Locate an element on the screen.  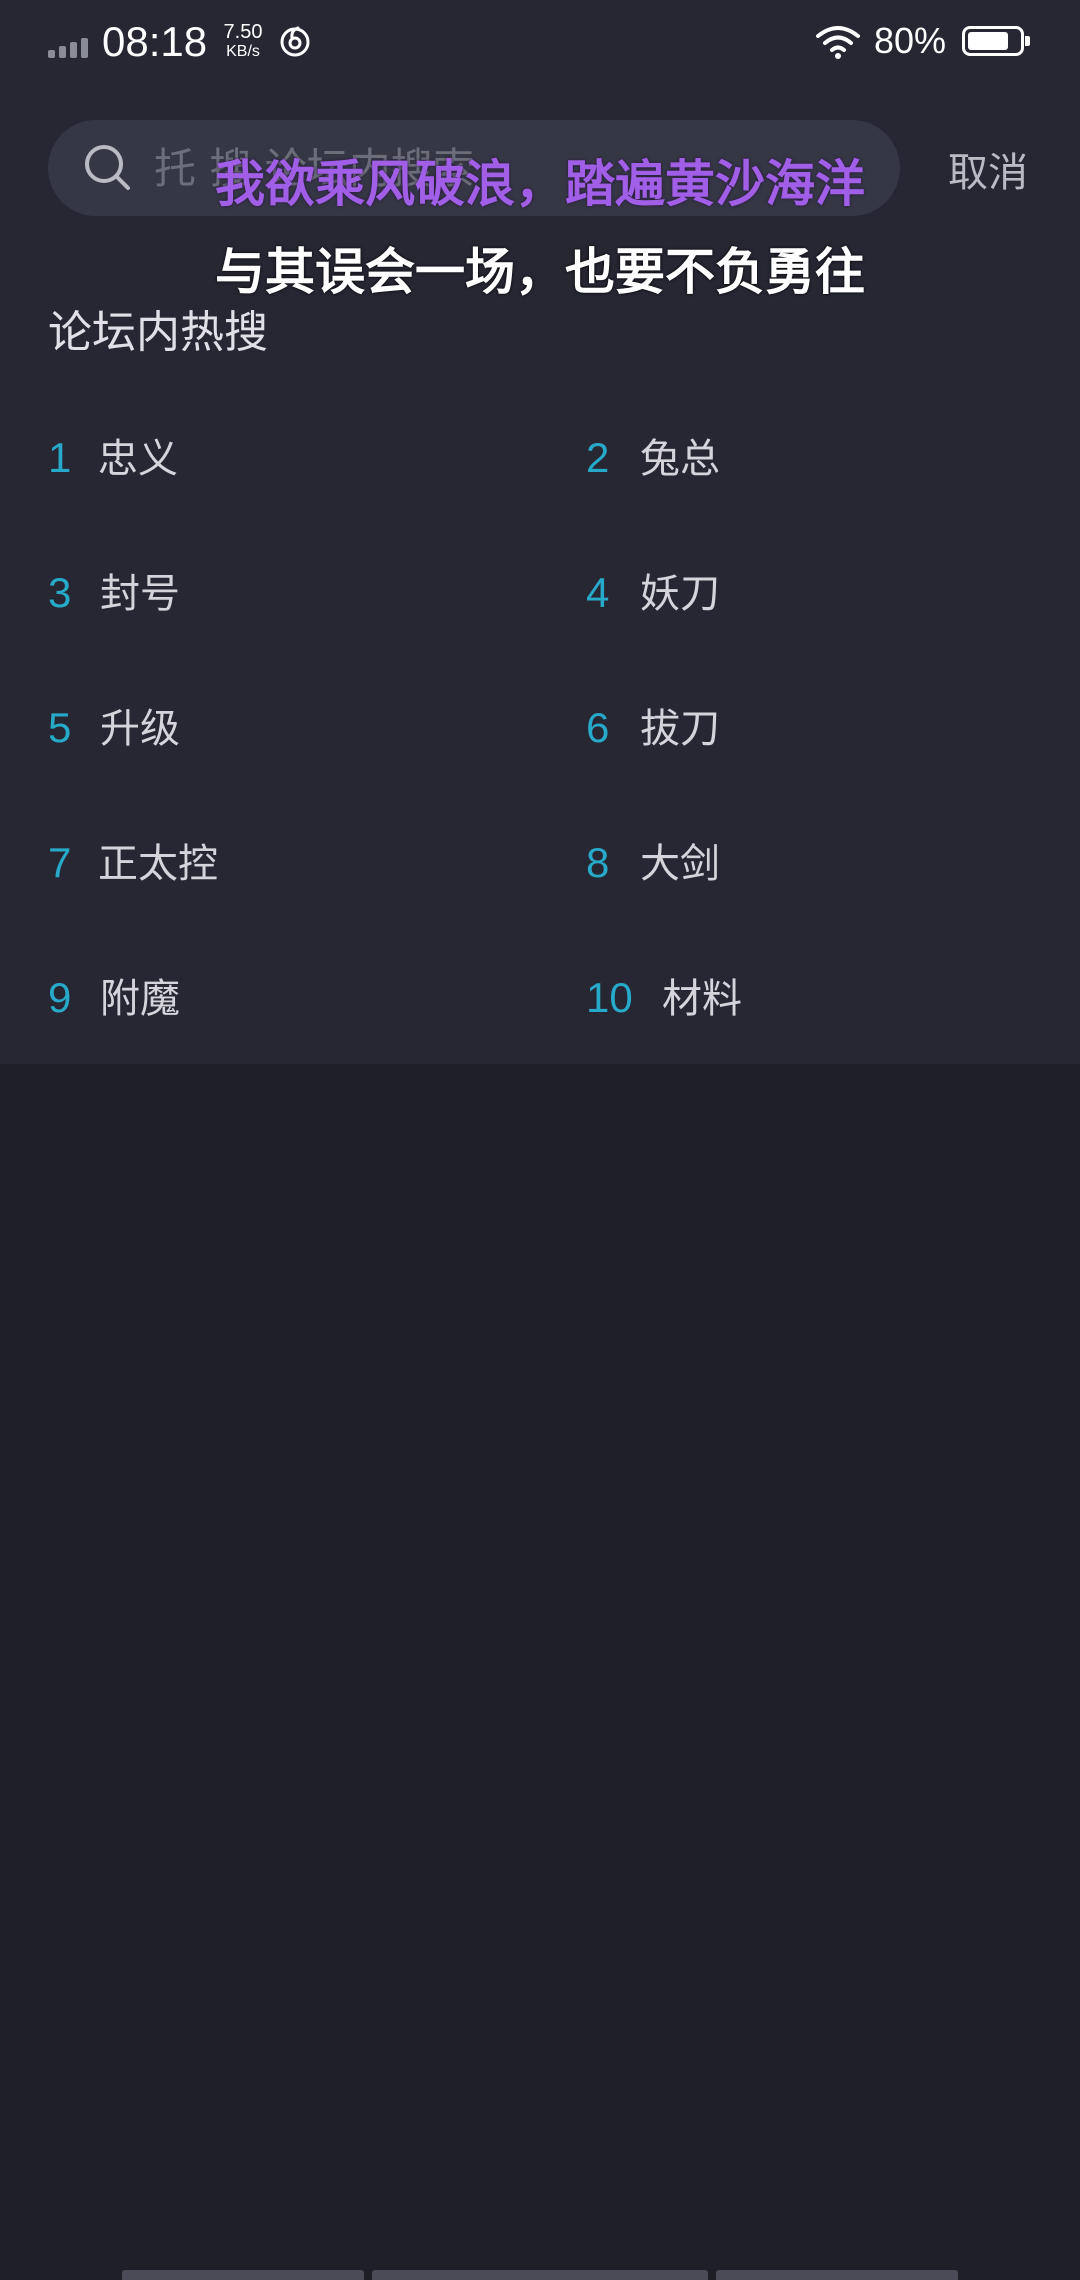
net-speed: 7.50 KB/s is located at coordinates (243, 41).